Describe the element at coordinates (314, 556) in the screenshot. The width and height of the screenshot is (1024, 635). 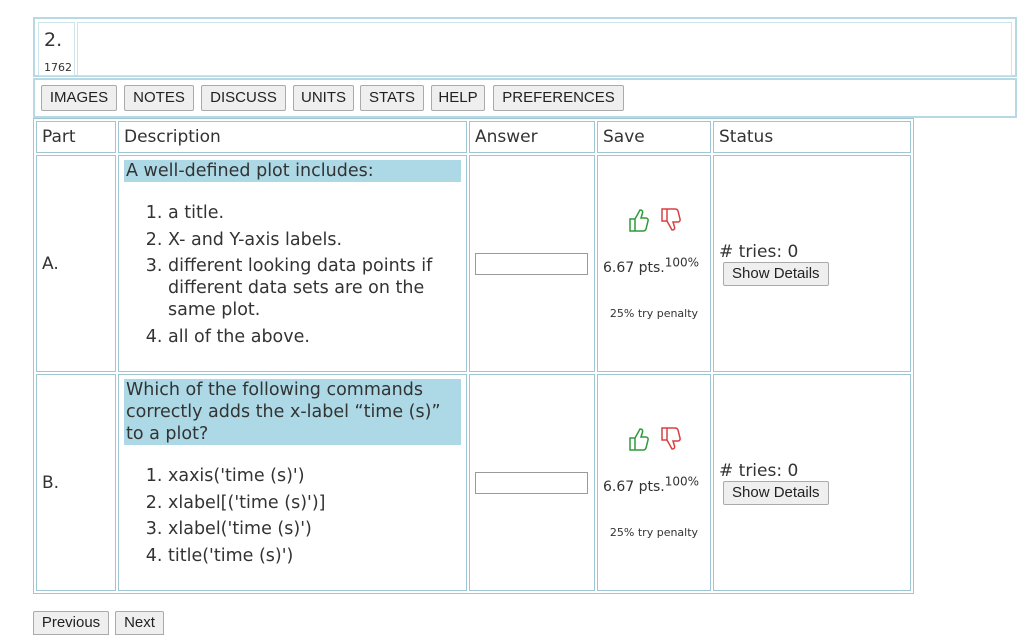
I see `list-item: title('time (s)')` at that location.